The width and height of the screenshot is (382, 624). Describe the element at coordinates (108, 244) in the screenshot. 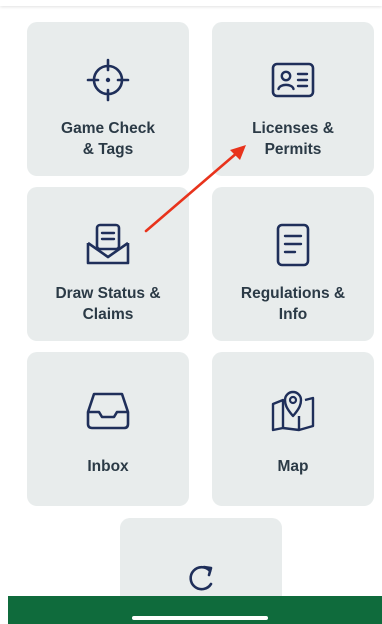

I see `envelope-icon` at that location.